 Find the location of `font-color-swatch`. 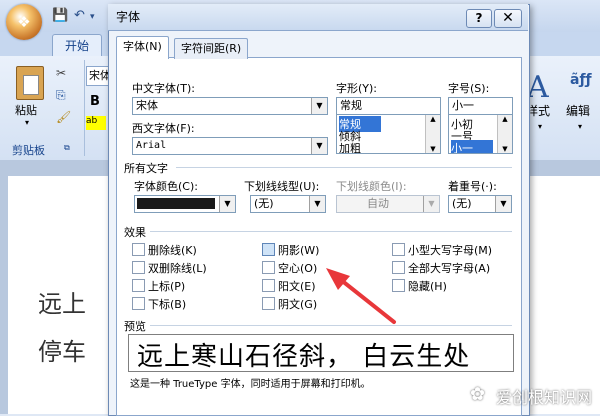

font-color-swatch is located at coordinates (176, 203).